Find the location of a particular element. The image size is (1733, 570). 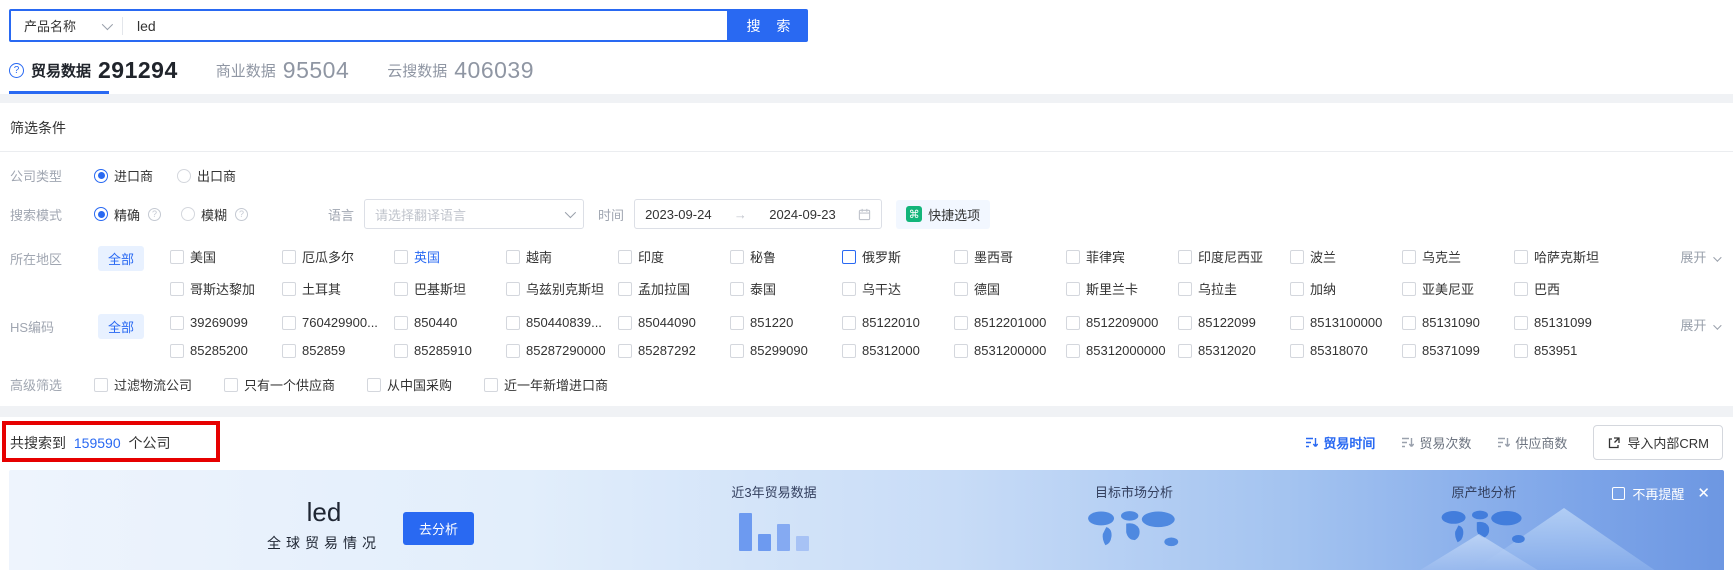

radio-fuzzy: 模糊 is located at coordinates (204, 214).